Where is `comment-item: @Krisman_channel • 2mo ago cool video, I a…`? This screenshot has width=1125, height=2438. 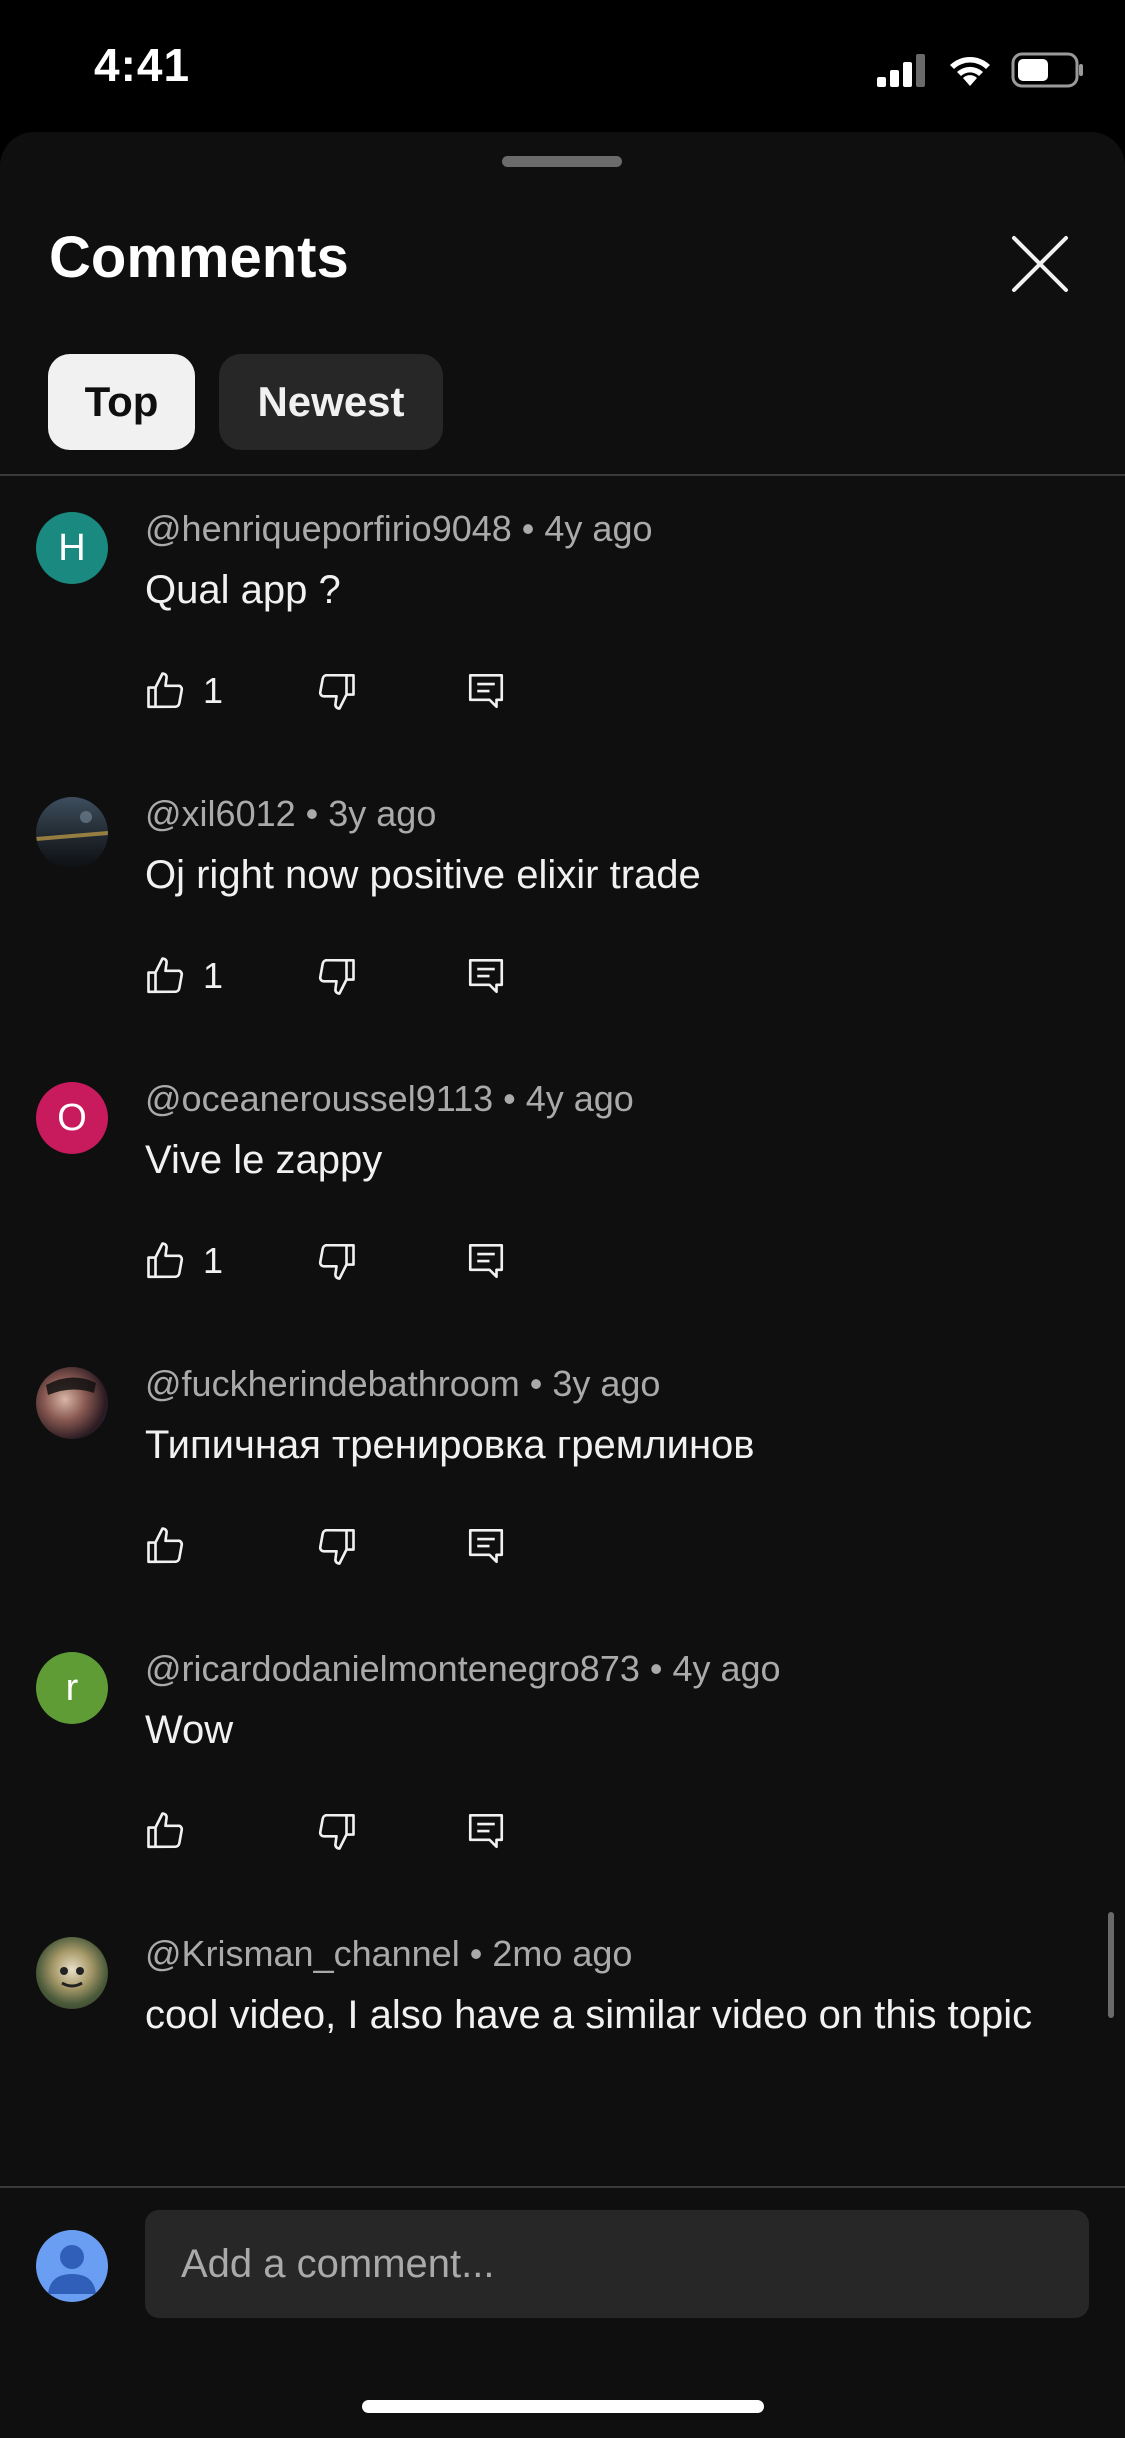 comment-item: @Krisman_channel • 2mo ago cool video, I a… is located at coordinates (562, 2043).